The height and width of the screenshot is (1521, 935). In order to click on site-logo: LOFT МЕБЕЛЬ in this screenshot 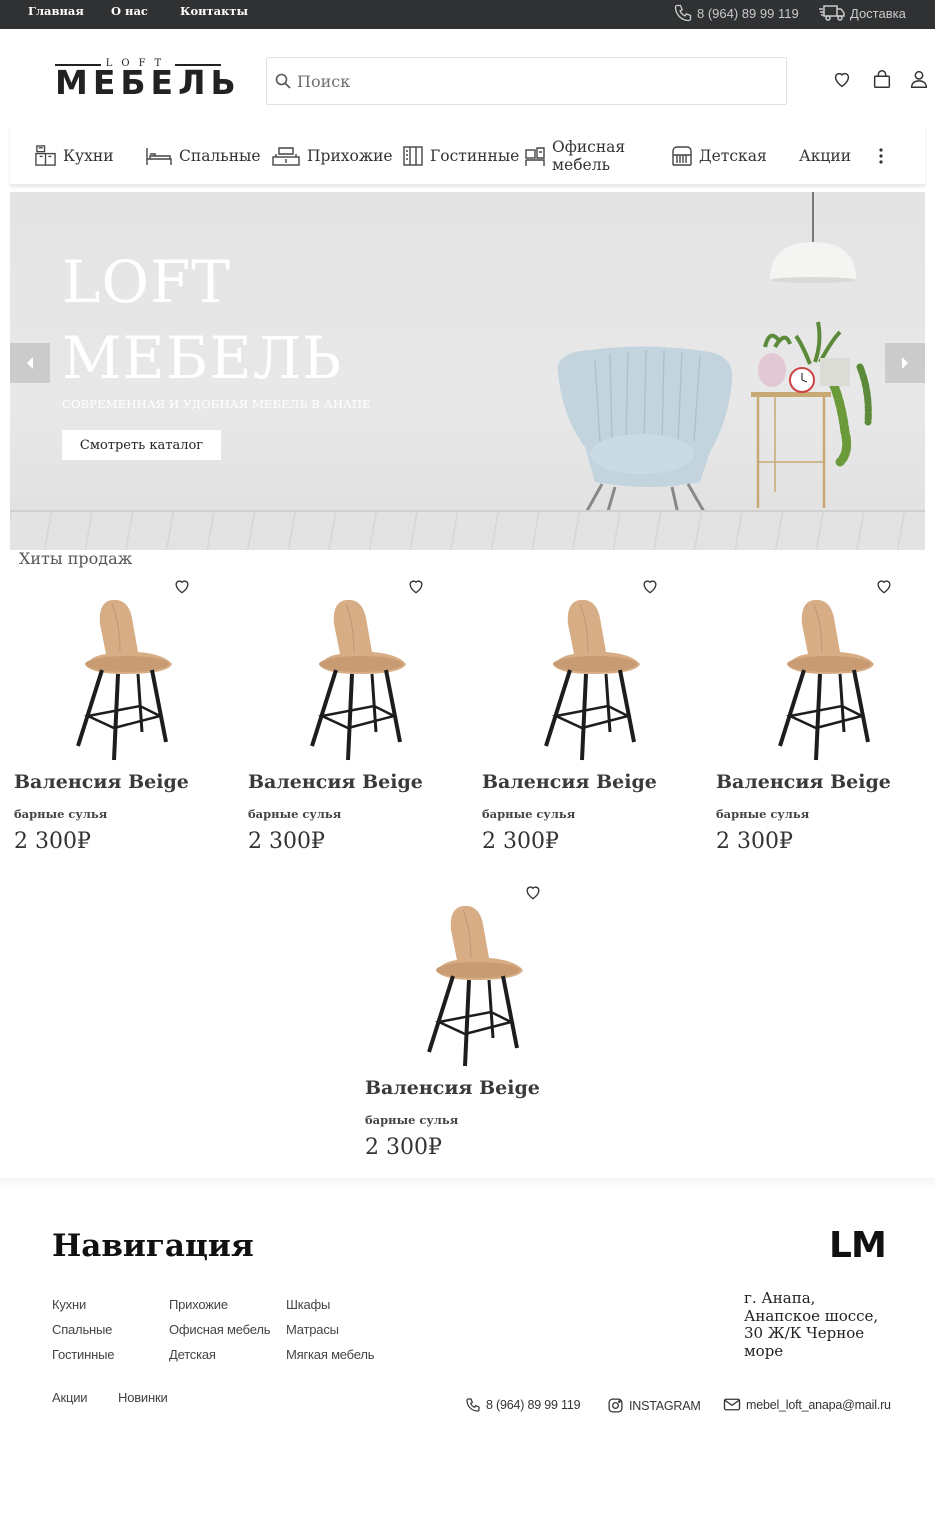, I will do `click(145, 80)`.